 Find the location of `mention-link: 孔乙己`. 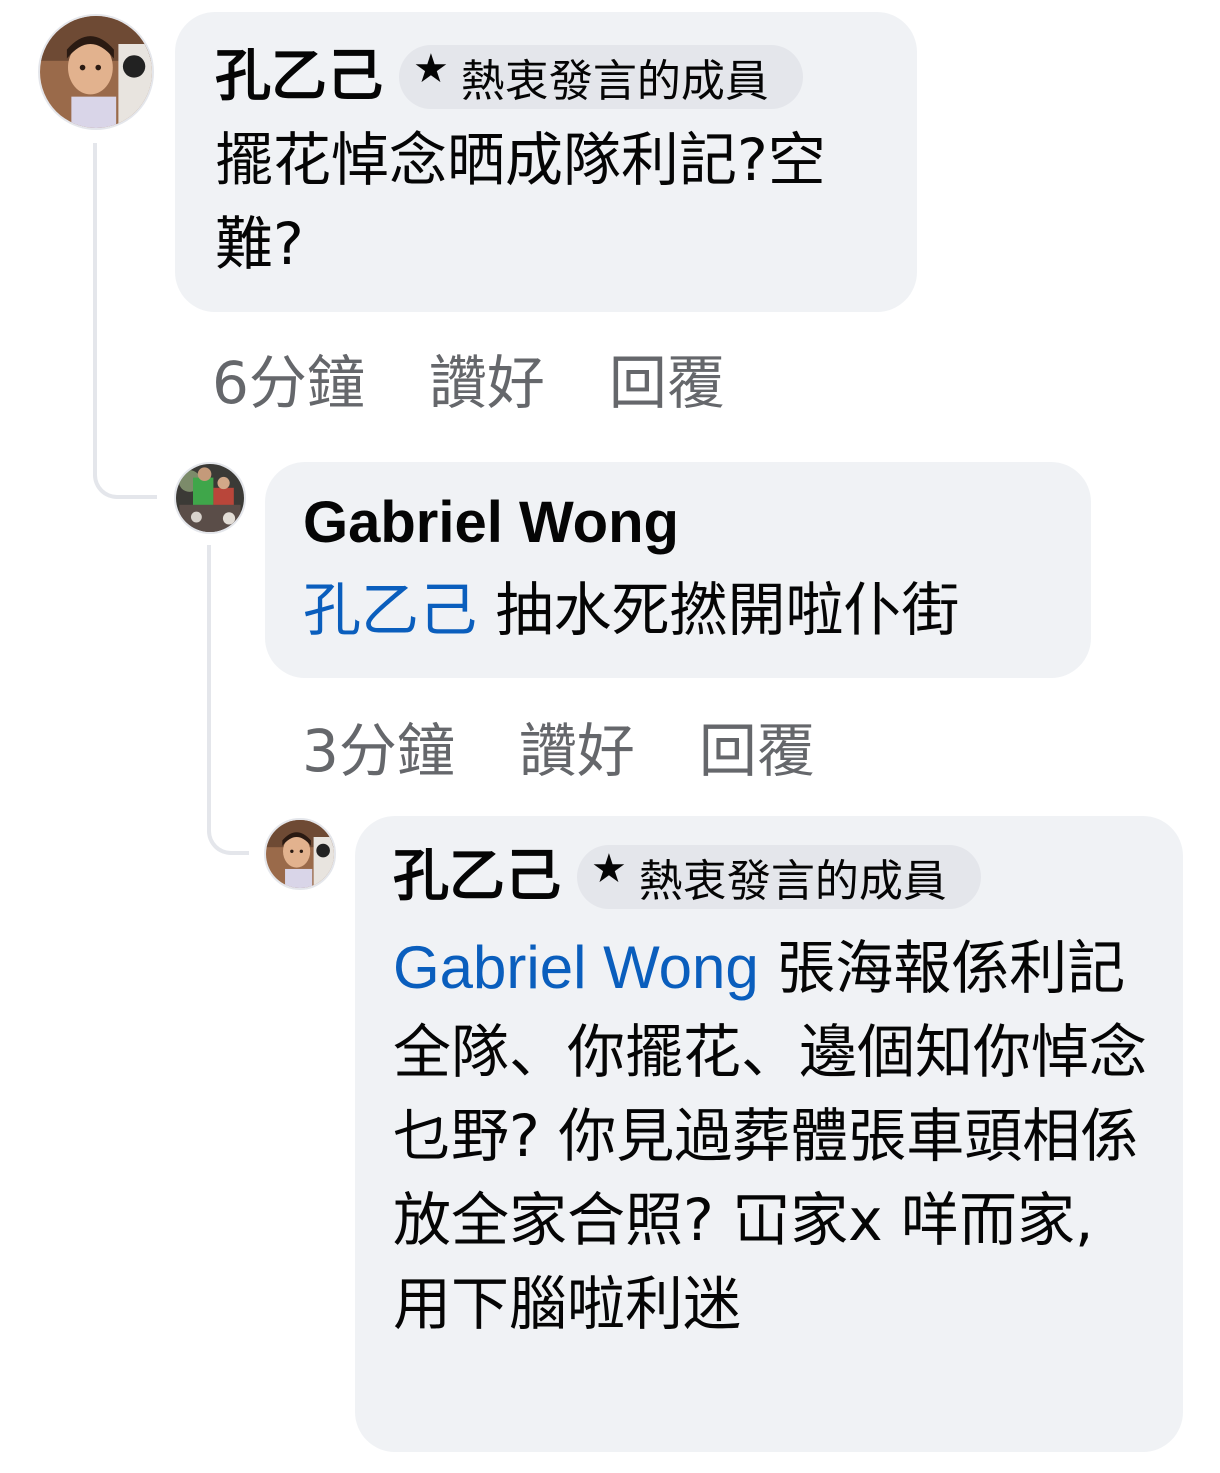

mention-link: 孔乙己 is located at coordinates (390, 610).